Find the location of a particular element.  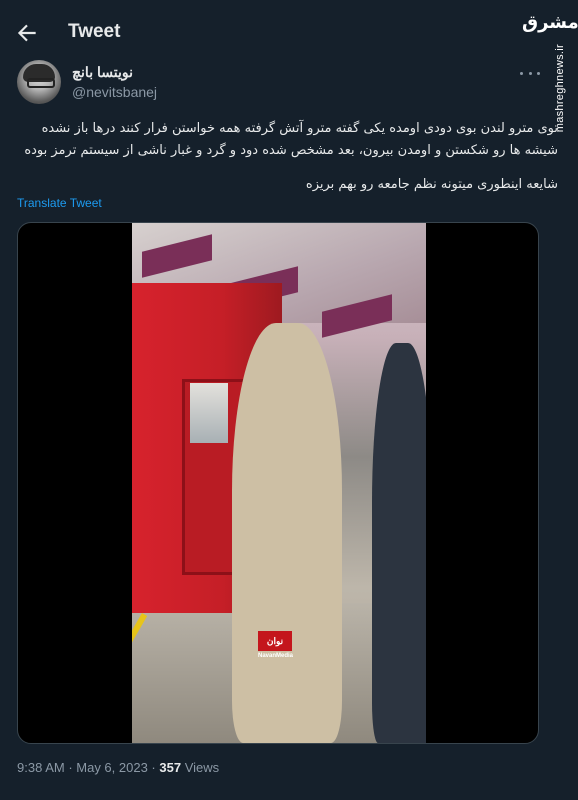

views-label: Views is located at coordinates (200, 767).